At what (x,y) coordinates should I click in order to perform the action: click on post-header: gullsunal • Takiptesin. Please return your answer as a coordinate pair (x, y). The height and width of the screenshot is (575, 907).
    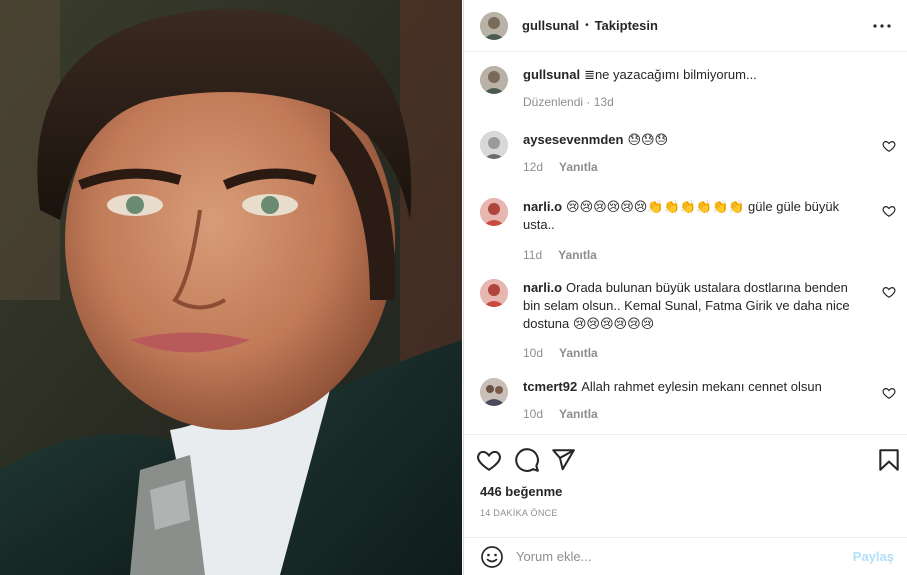
    Looking at the image, I should click on (685, 26).